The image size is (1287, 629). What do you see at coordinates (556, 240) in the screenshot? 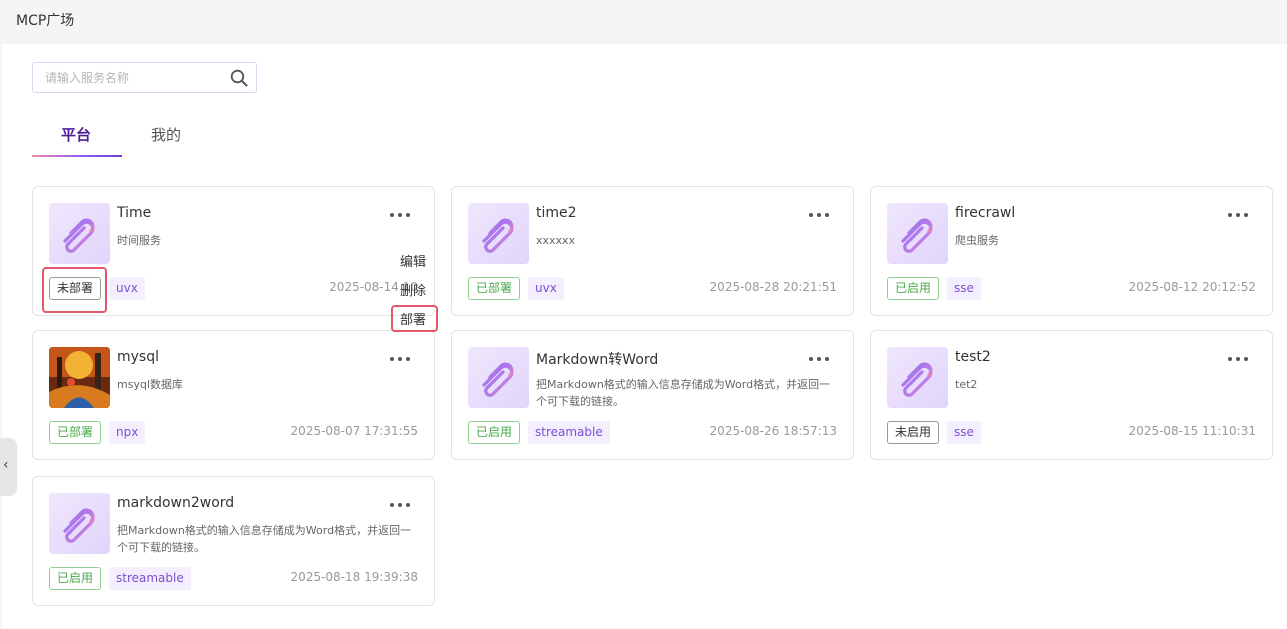
I see `service-description: xxxxxx` at bounding box center [556, 240].